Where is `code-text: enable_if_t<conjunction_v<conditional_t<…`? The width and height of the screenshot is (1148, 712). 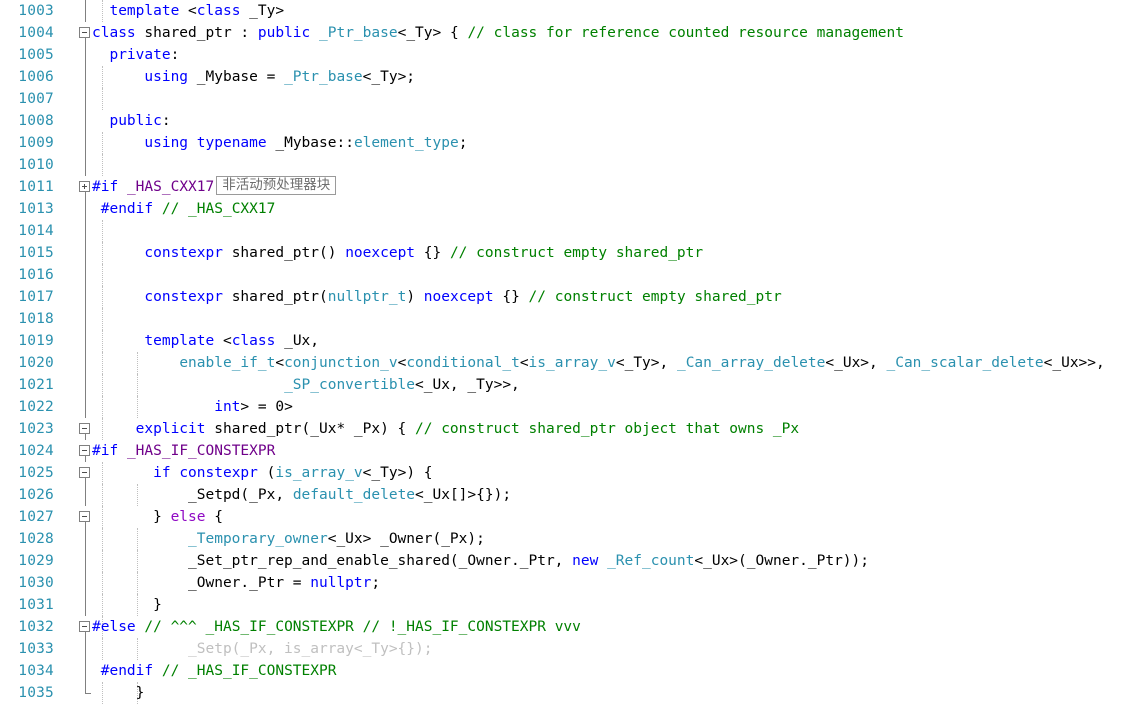 code-text: enable_if_t<conjunction_v<conditional_t<… is located at coordinates (598, 363).